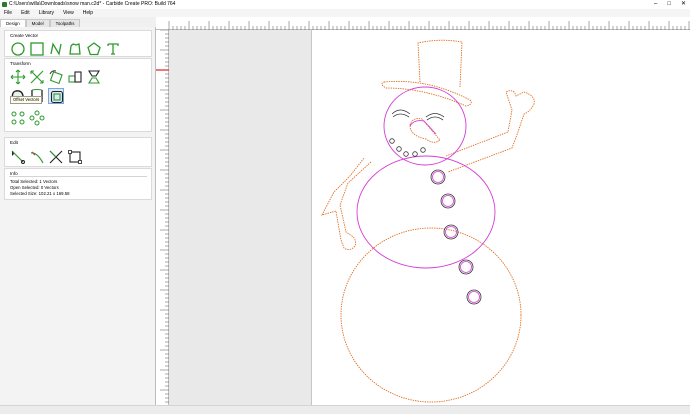 The height and width of the screenshot is (414, 690). What do you see at coordinates (18, 118) in the screenshot?
I see `array-icon` at bounding box center [18, 118].